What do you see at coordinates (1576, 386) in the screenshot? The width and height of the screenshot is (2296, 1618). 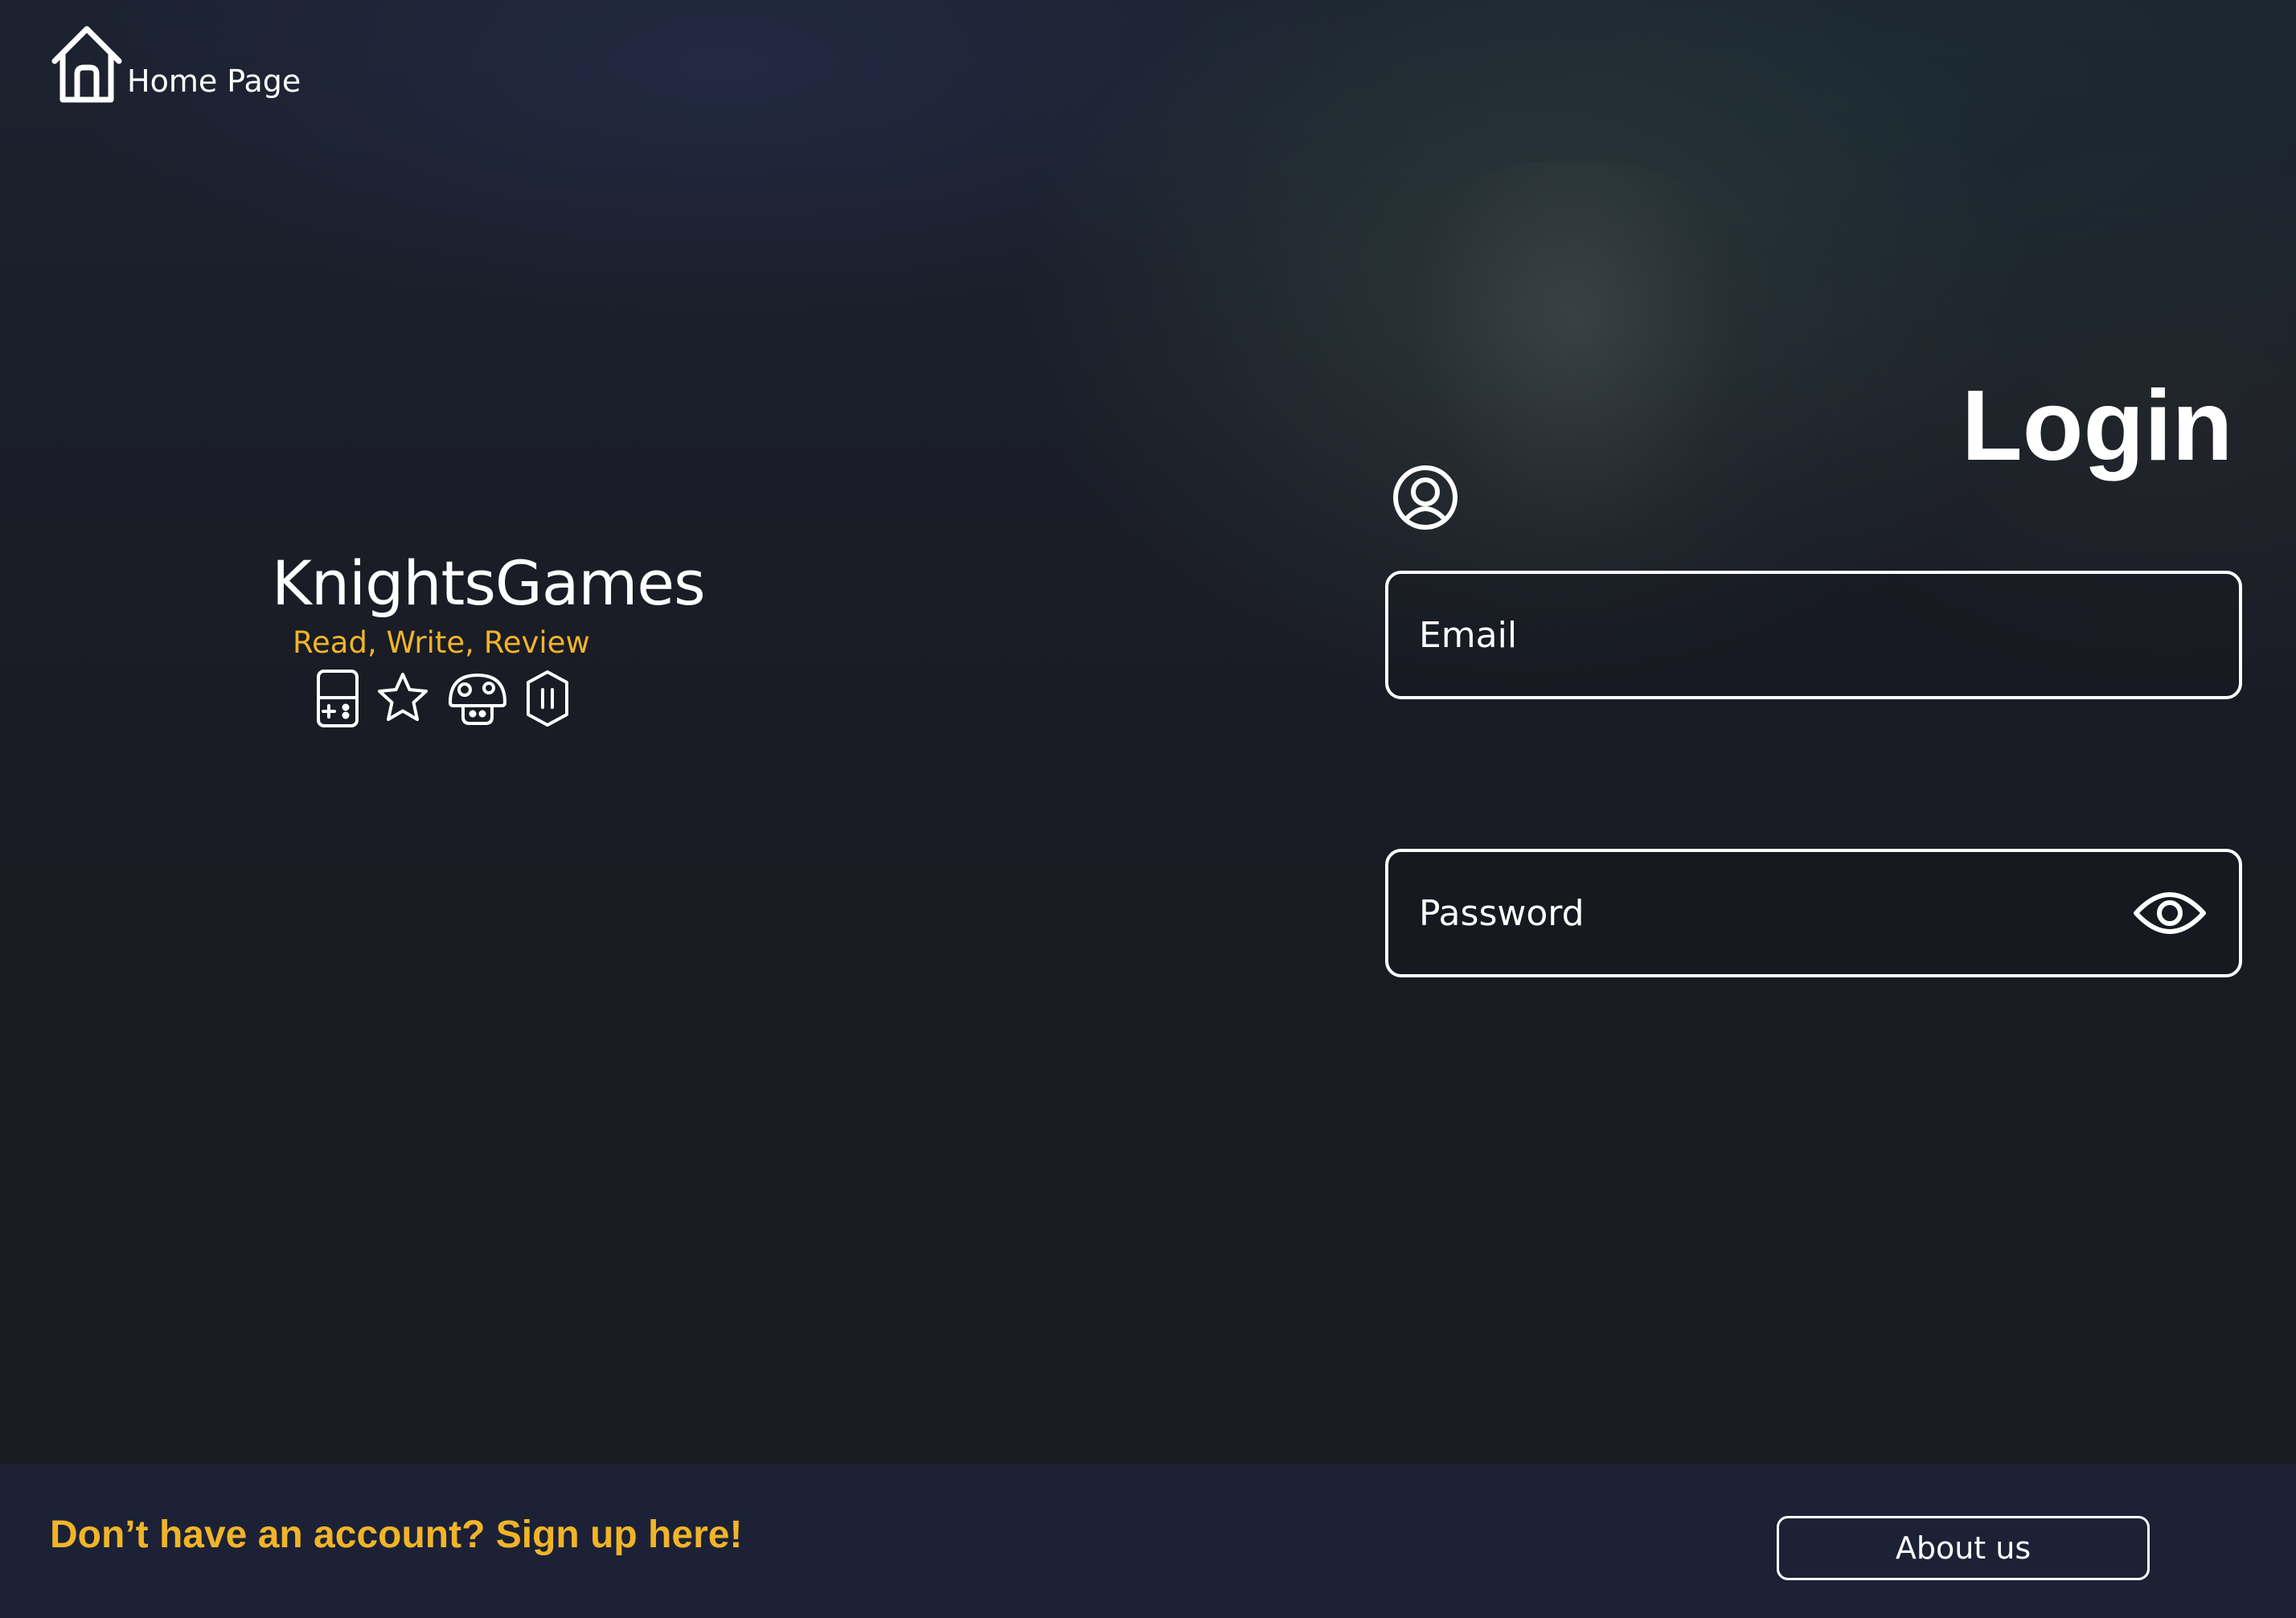 I see `background-artwork` at bounding box center [1576, 386].